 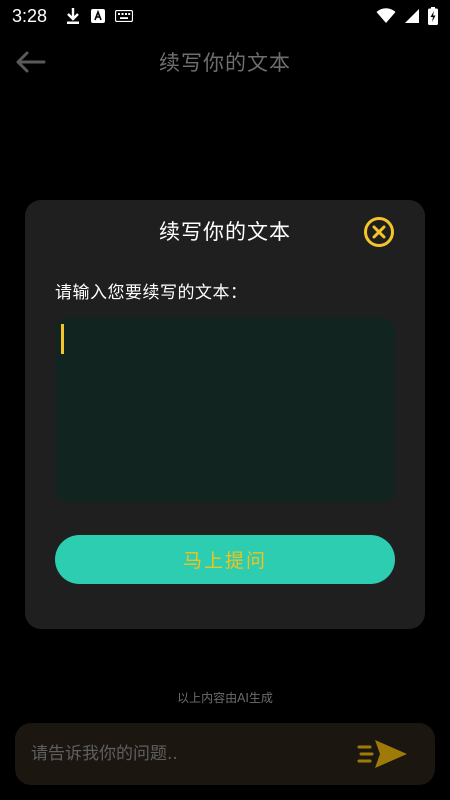 I want to click on send-button, so click(x=383, y=754).